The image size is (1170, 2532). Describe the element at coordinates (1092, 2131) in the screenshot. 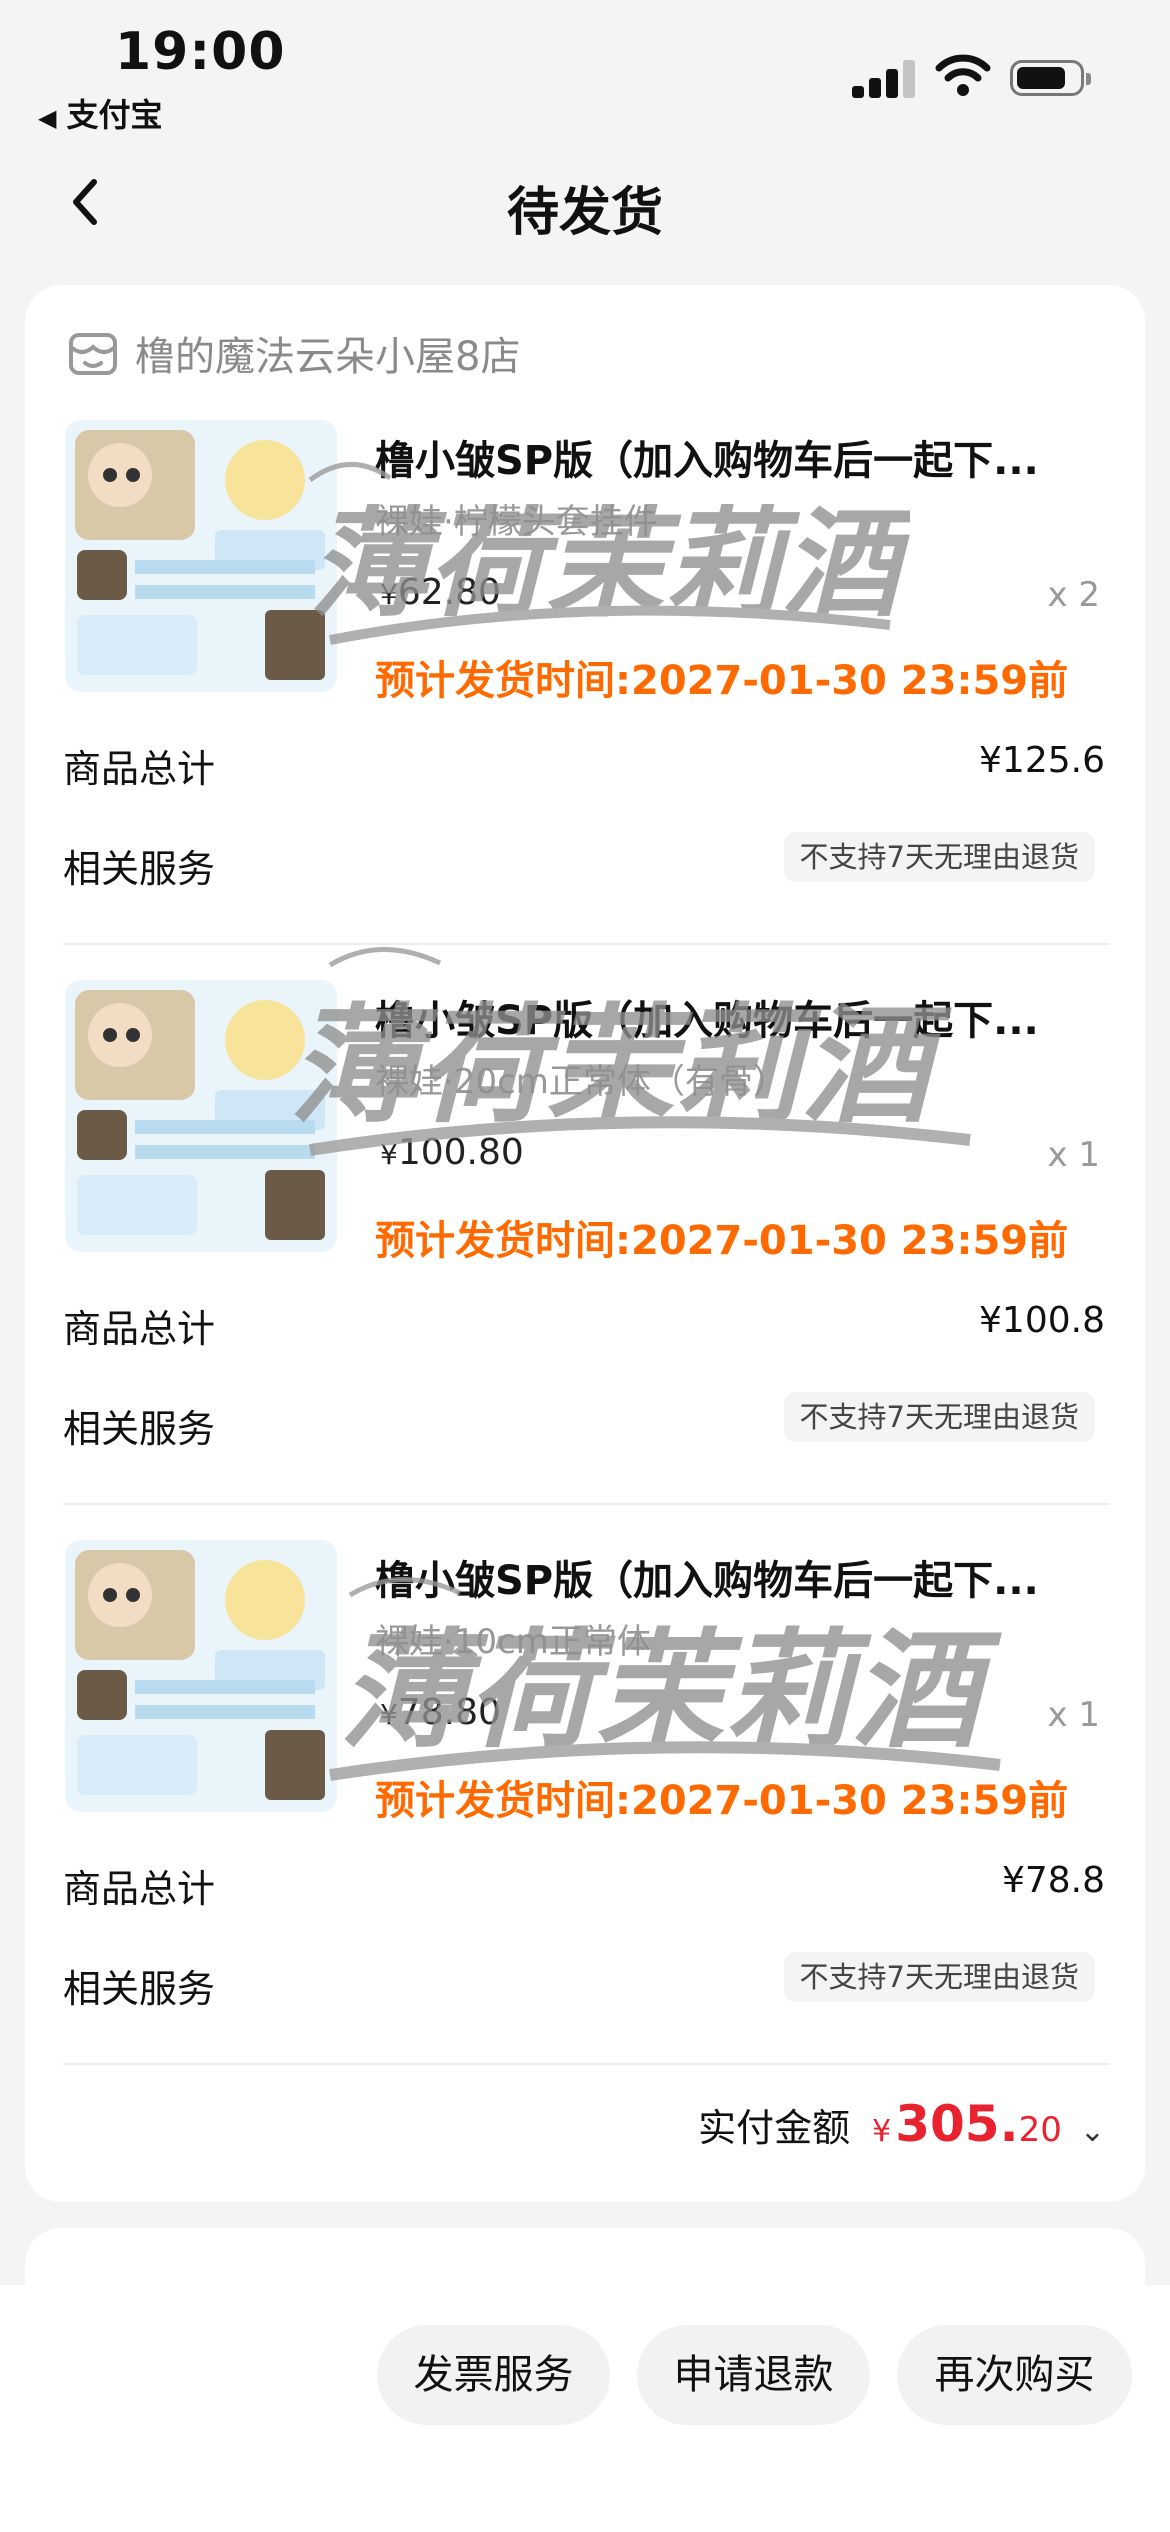

I see `chevron-down-icon: ⌄` at that location.